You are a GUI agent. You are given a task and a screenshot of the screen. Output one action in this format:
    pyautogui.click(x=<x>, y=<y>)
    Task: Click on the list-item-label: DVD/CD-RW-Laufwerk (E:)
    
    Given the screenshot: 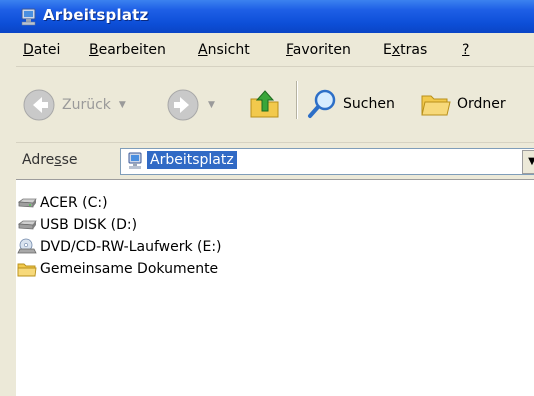 What is the action you would take?
    pyautogui.click(x=131, y=247)
    